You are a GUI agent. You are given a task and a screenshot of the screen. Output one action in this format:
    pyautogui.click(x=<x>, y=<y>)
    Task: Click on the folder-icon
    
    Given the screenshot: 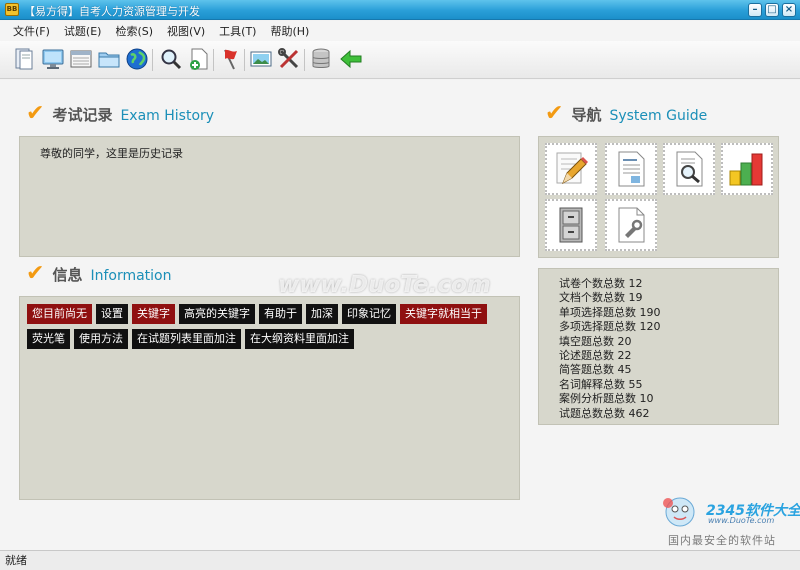 What is the action you would take?
    pyautogui.click(x=109, y=59)
    